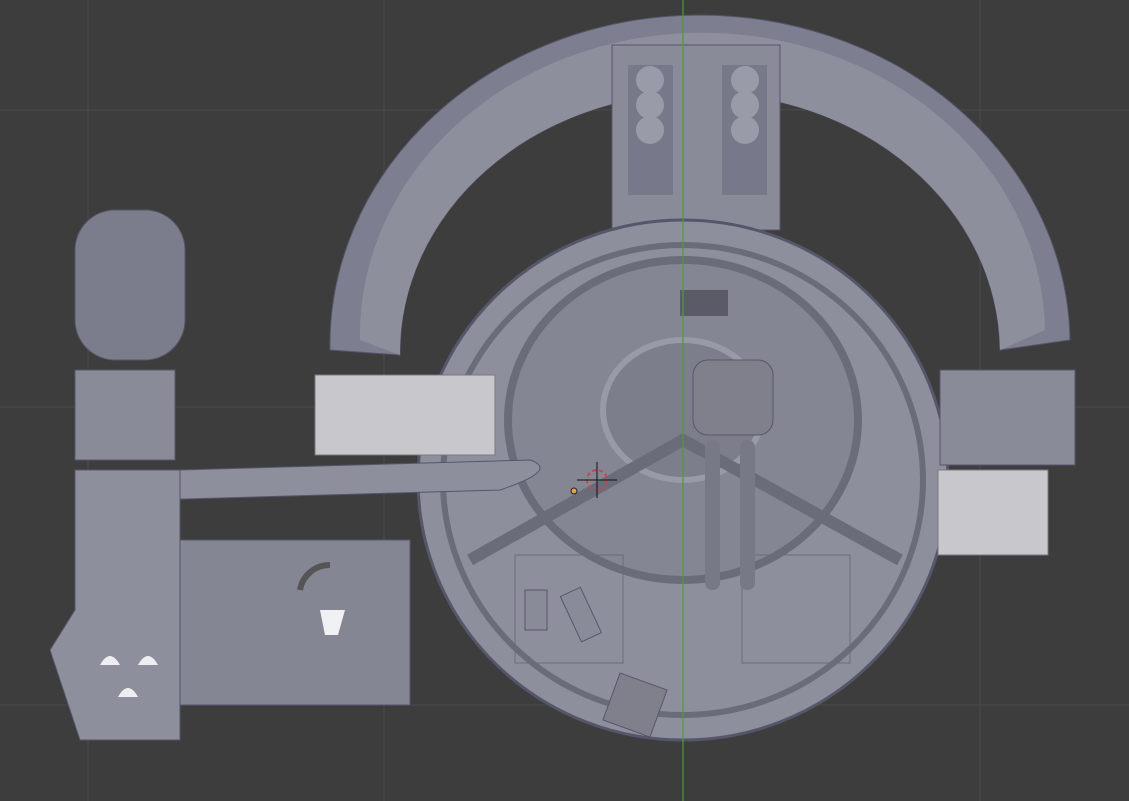 Image resolution: width=1129 pixels, height=801 pixels. Describe the element at coordinates (696, 137) in the screenshot. I see `top-module` at that location.